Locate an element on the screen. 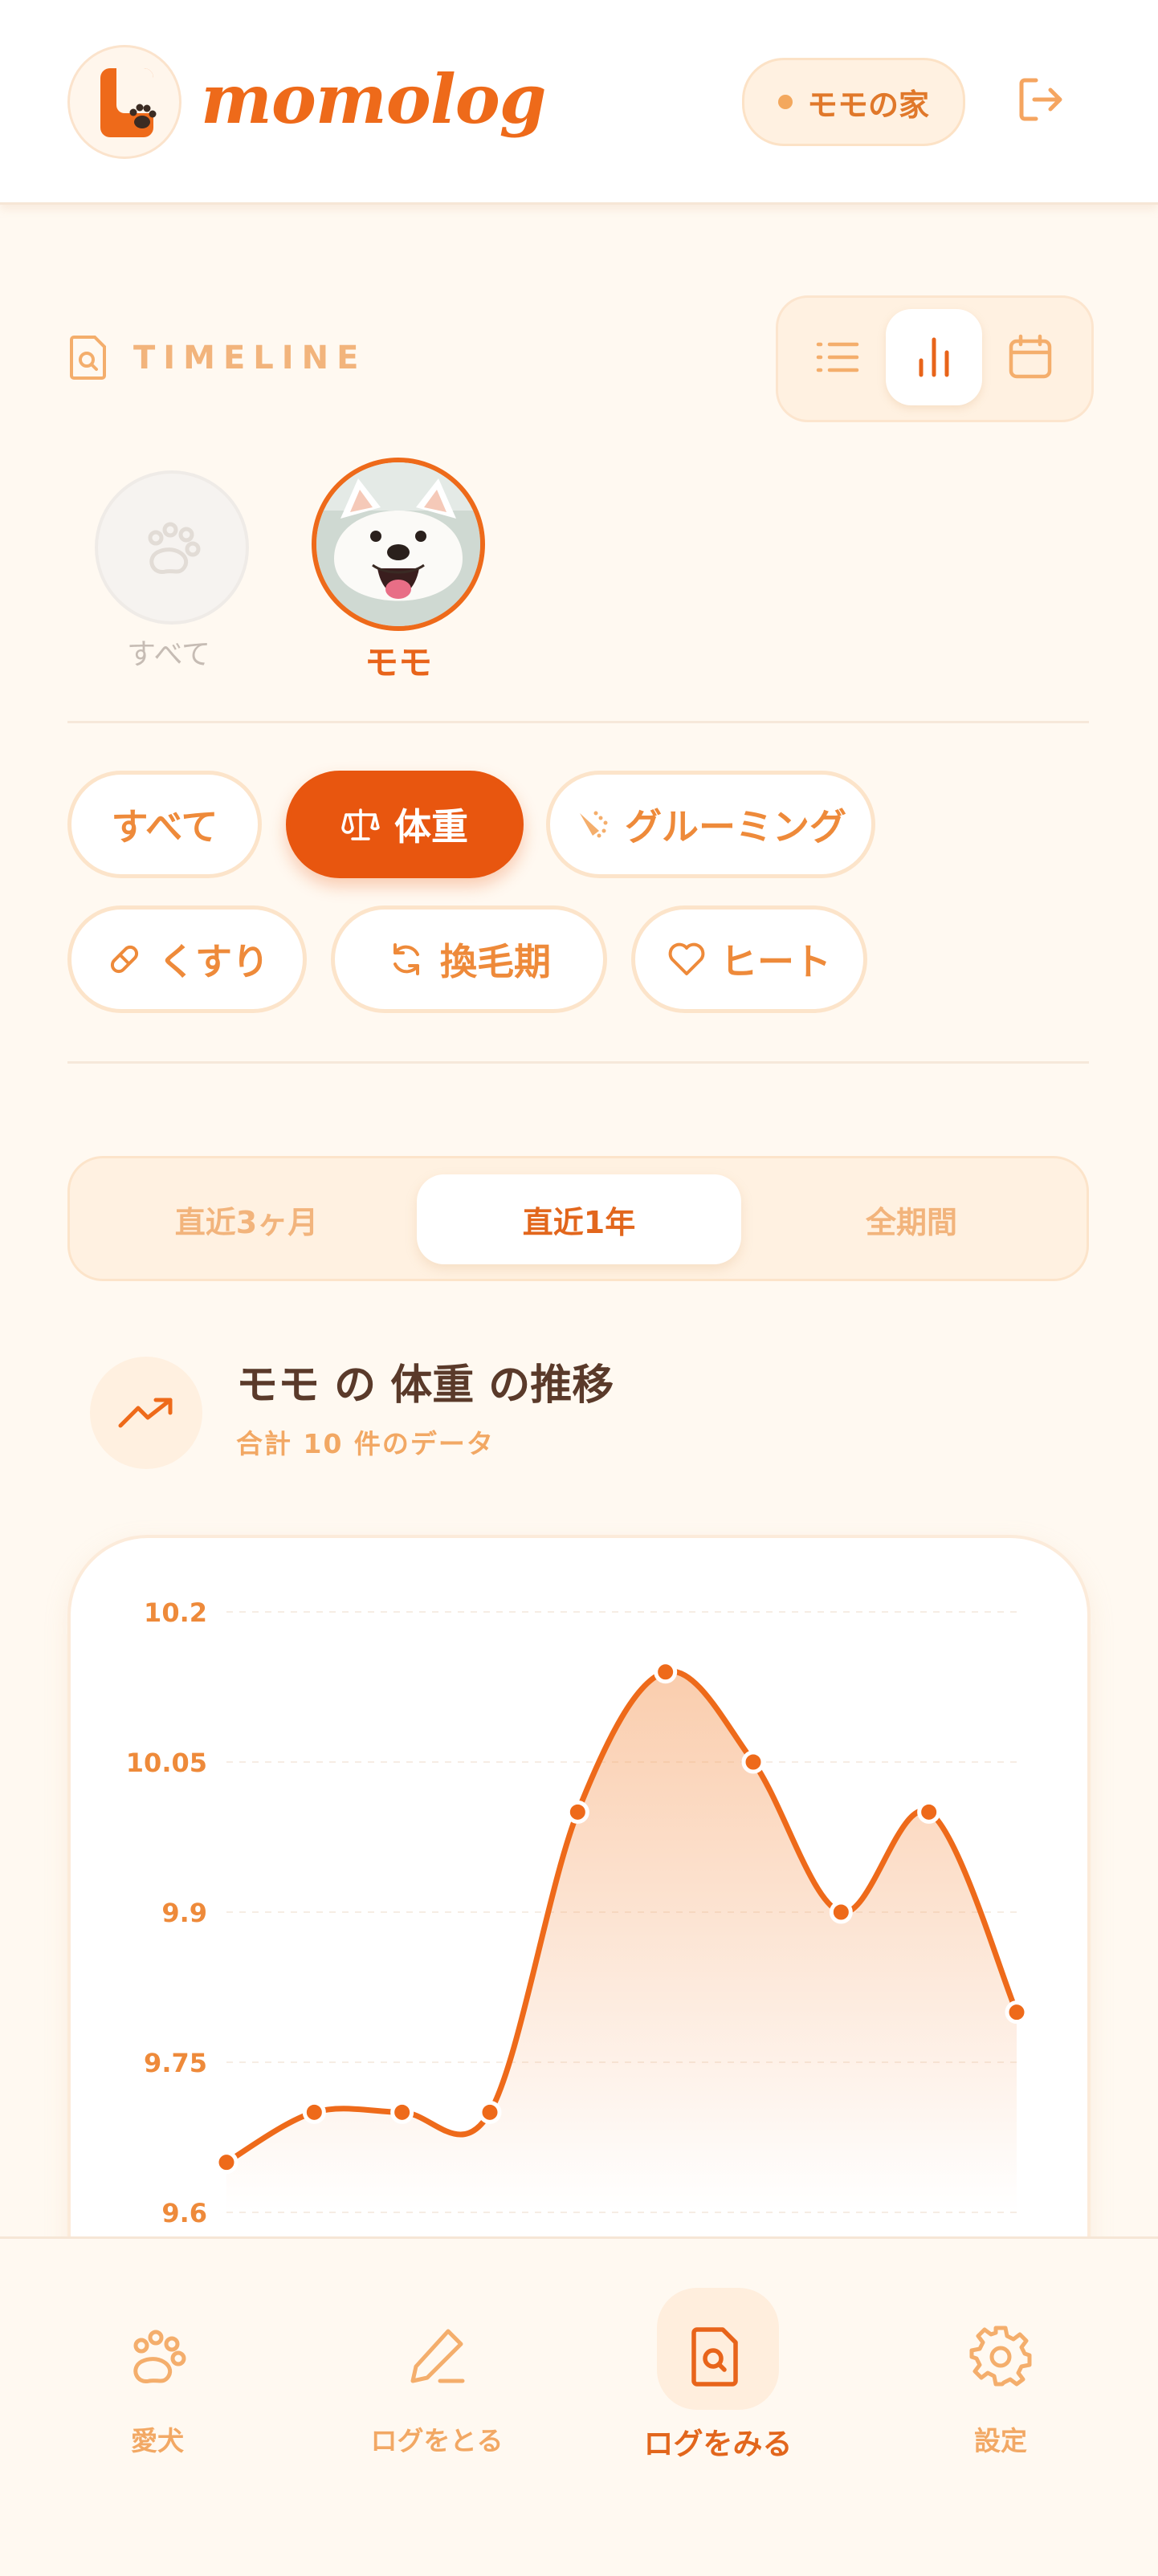 The height and width of the screenshot is (2576, 1158). nav-item-dogs: 愛犬 is located at coordinates (157, 2356).